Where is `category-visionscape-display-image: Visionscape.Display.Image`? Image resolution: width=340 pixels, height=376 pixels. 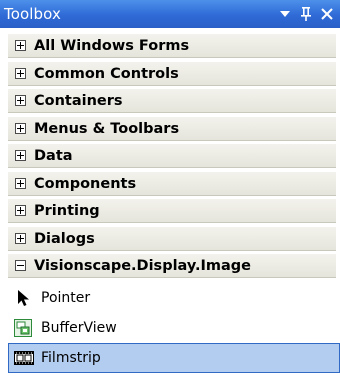 category-visionscape-display-image: Visionscape.Display.Image is located at coordinates (172, 266).